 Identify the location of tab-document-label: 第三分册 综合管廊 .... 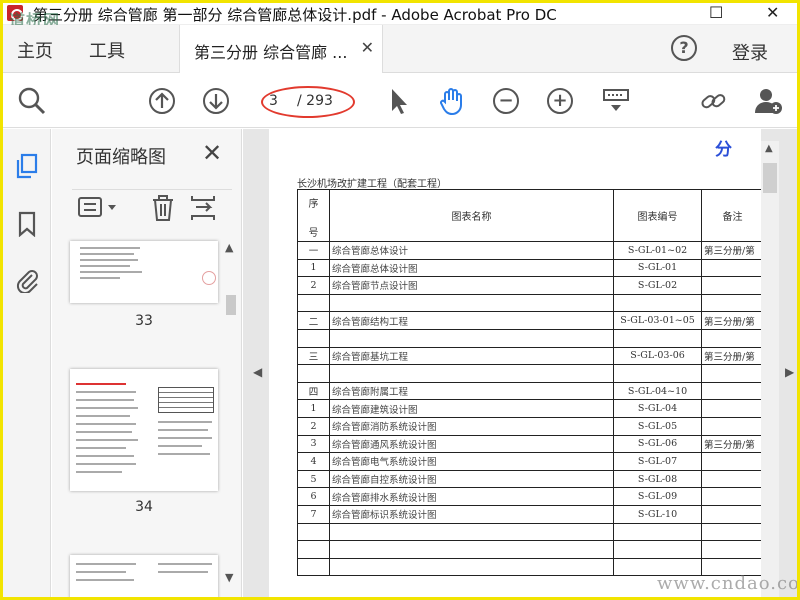
(271, 52).